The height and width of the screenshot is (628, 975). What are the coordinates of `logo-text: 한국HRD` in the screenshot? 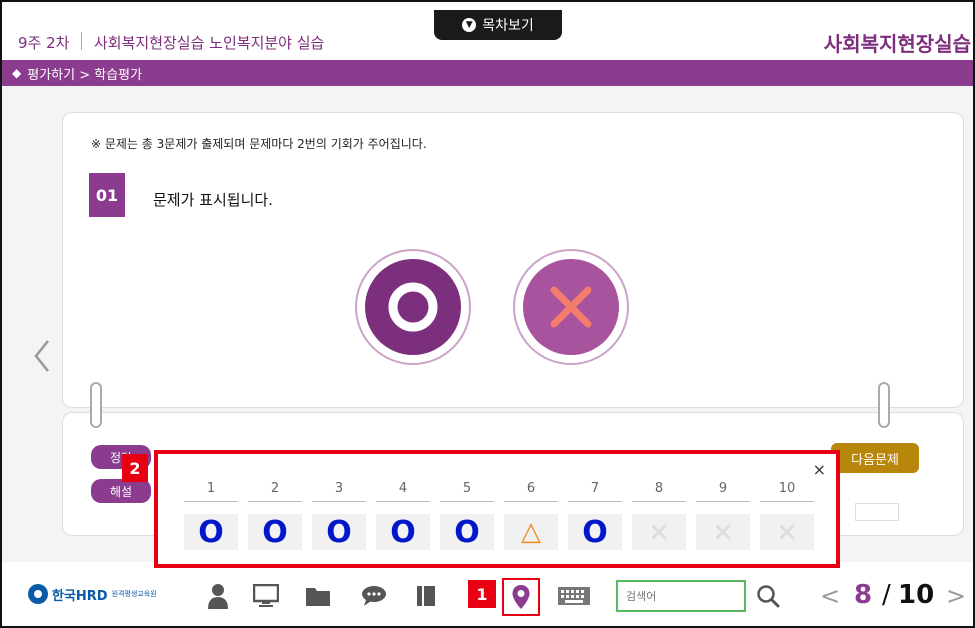 It's located at (80, 596).